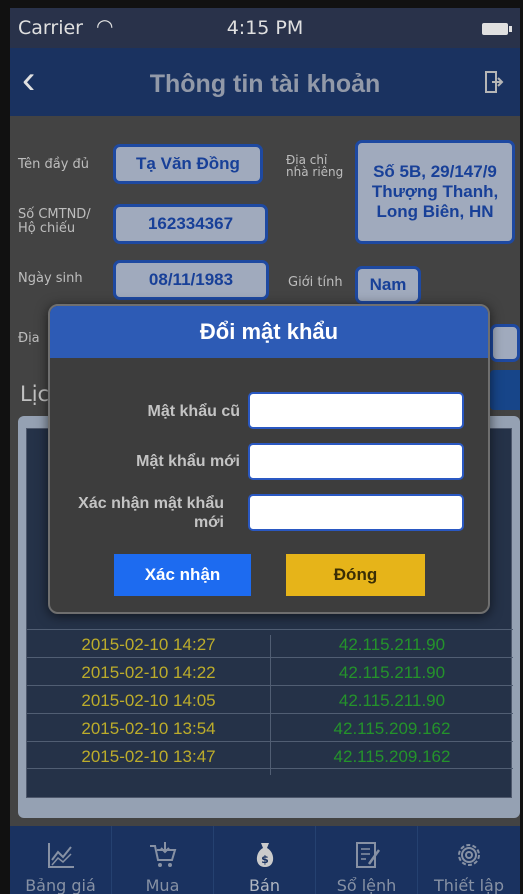 The image size is (523, 894). Describe the element at coordinates (188, 461) in the screenshot. I see `new-password-label: Mật khẩu mới` at that location.